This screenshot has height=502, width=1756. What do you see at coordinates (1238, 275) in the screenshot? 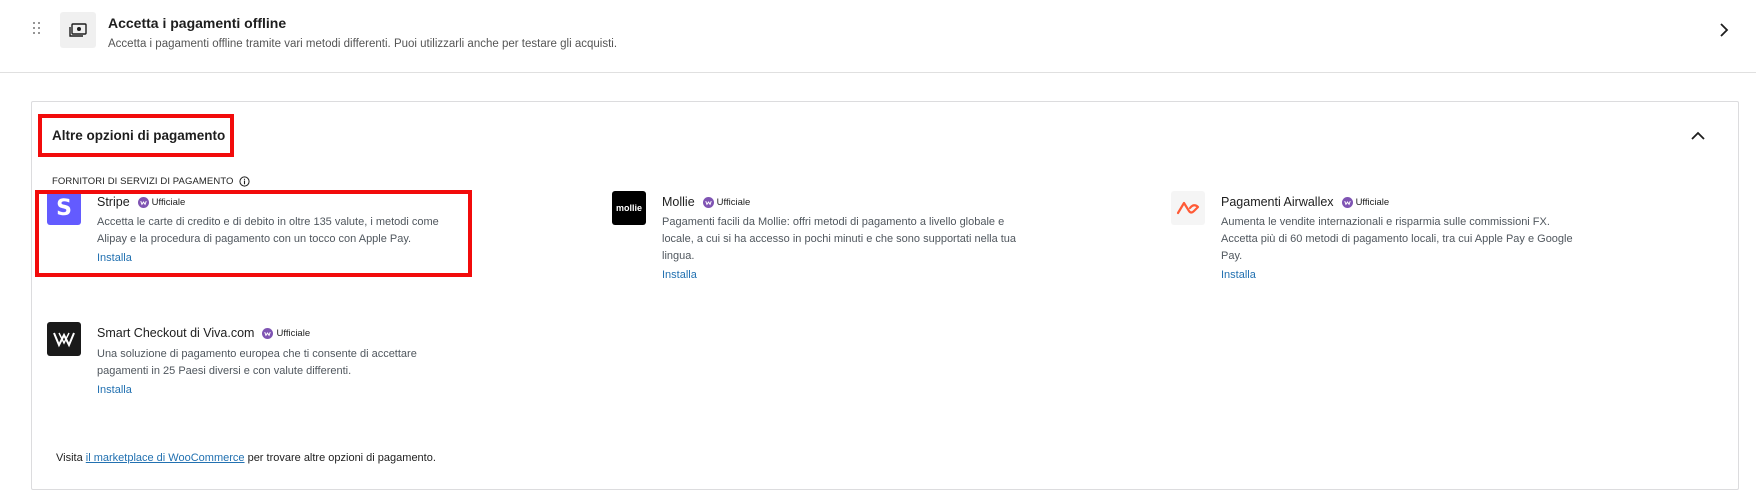
I see `install-link-airwallex: Installa` at bounding box center [1238, 275].